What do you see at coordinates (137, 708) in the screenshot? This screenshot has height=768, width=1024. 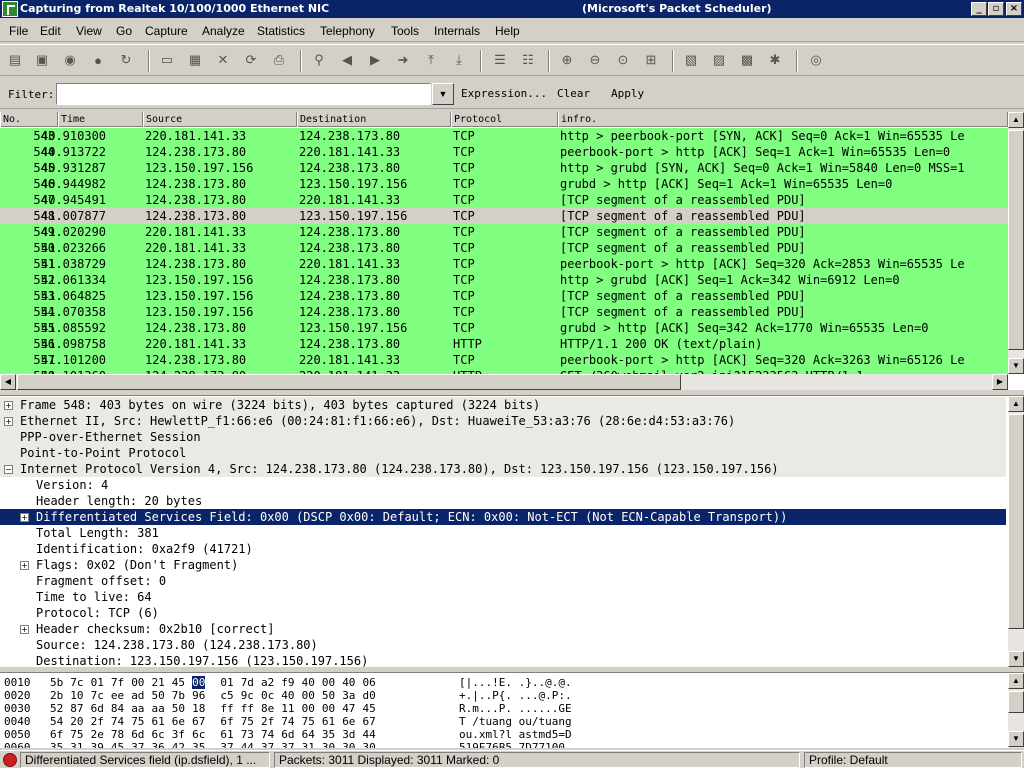 I see `hex-byte: aa` at bounding box center [137, 708].